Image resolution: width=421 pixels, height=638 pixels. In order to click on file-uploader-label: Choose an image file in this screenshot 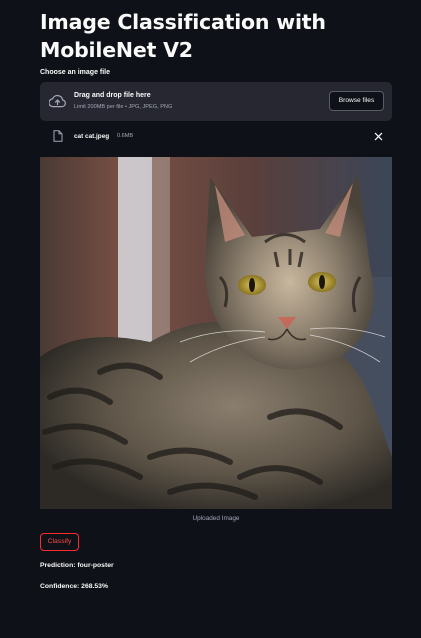, I will do `click(75, 72)`.